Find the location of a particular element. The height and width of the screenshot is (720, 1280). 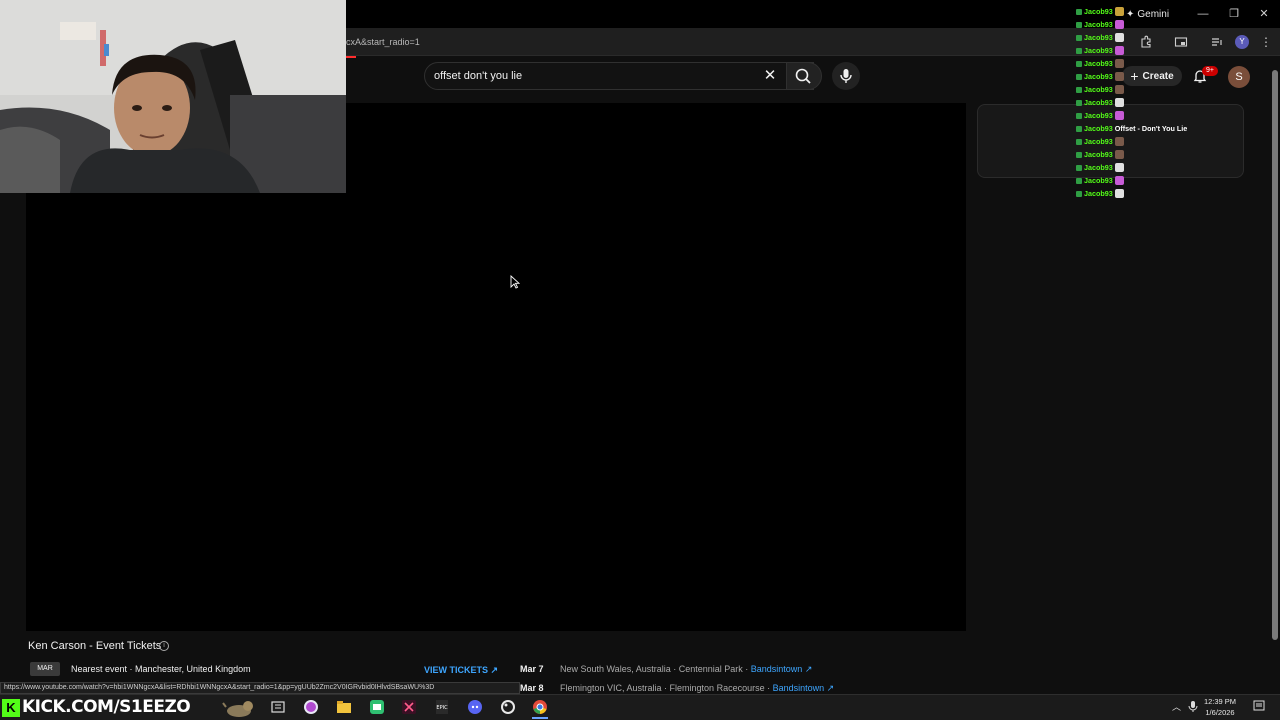

cast-icon is located at coordinates (1181, 42).